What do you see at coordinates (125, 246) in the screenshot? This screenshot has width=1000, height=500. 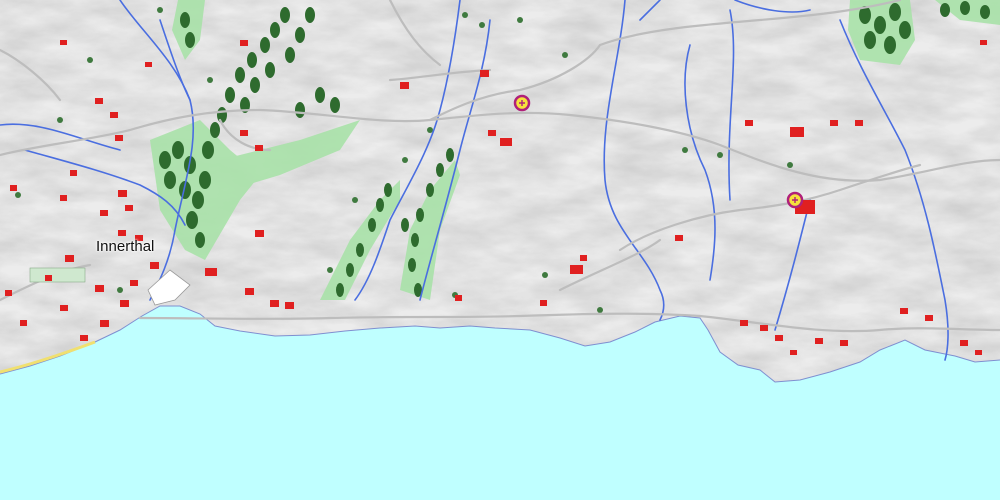 I see `place-label-innerthal: Innerthal` at bounding box center [125, 246].